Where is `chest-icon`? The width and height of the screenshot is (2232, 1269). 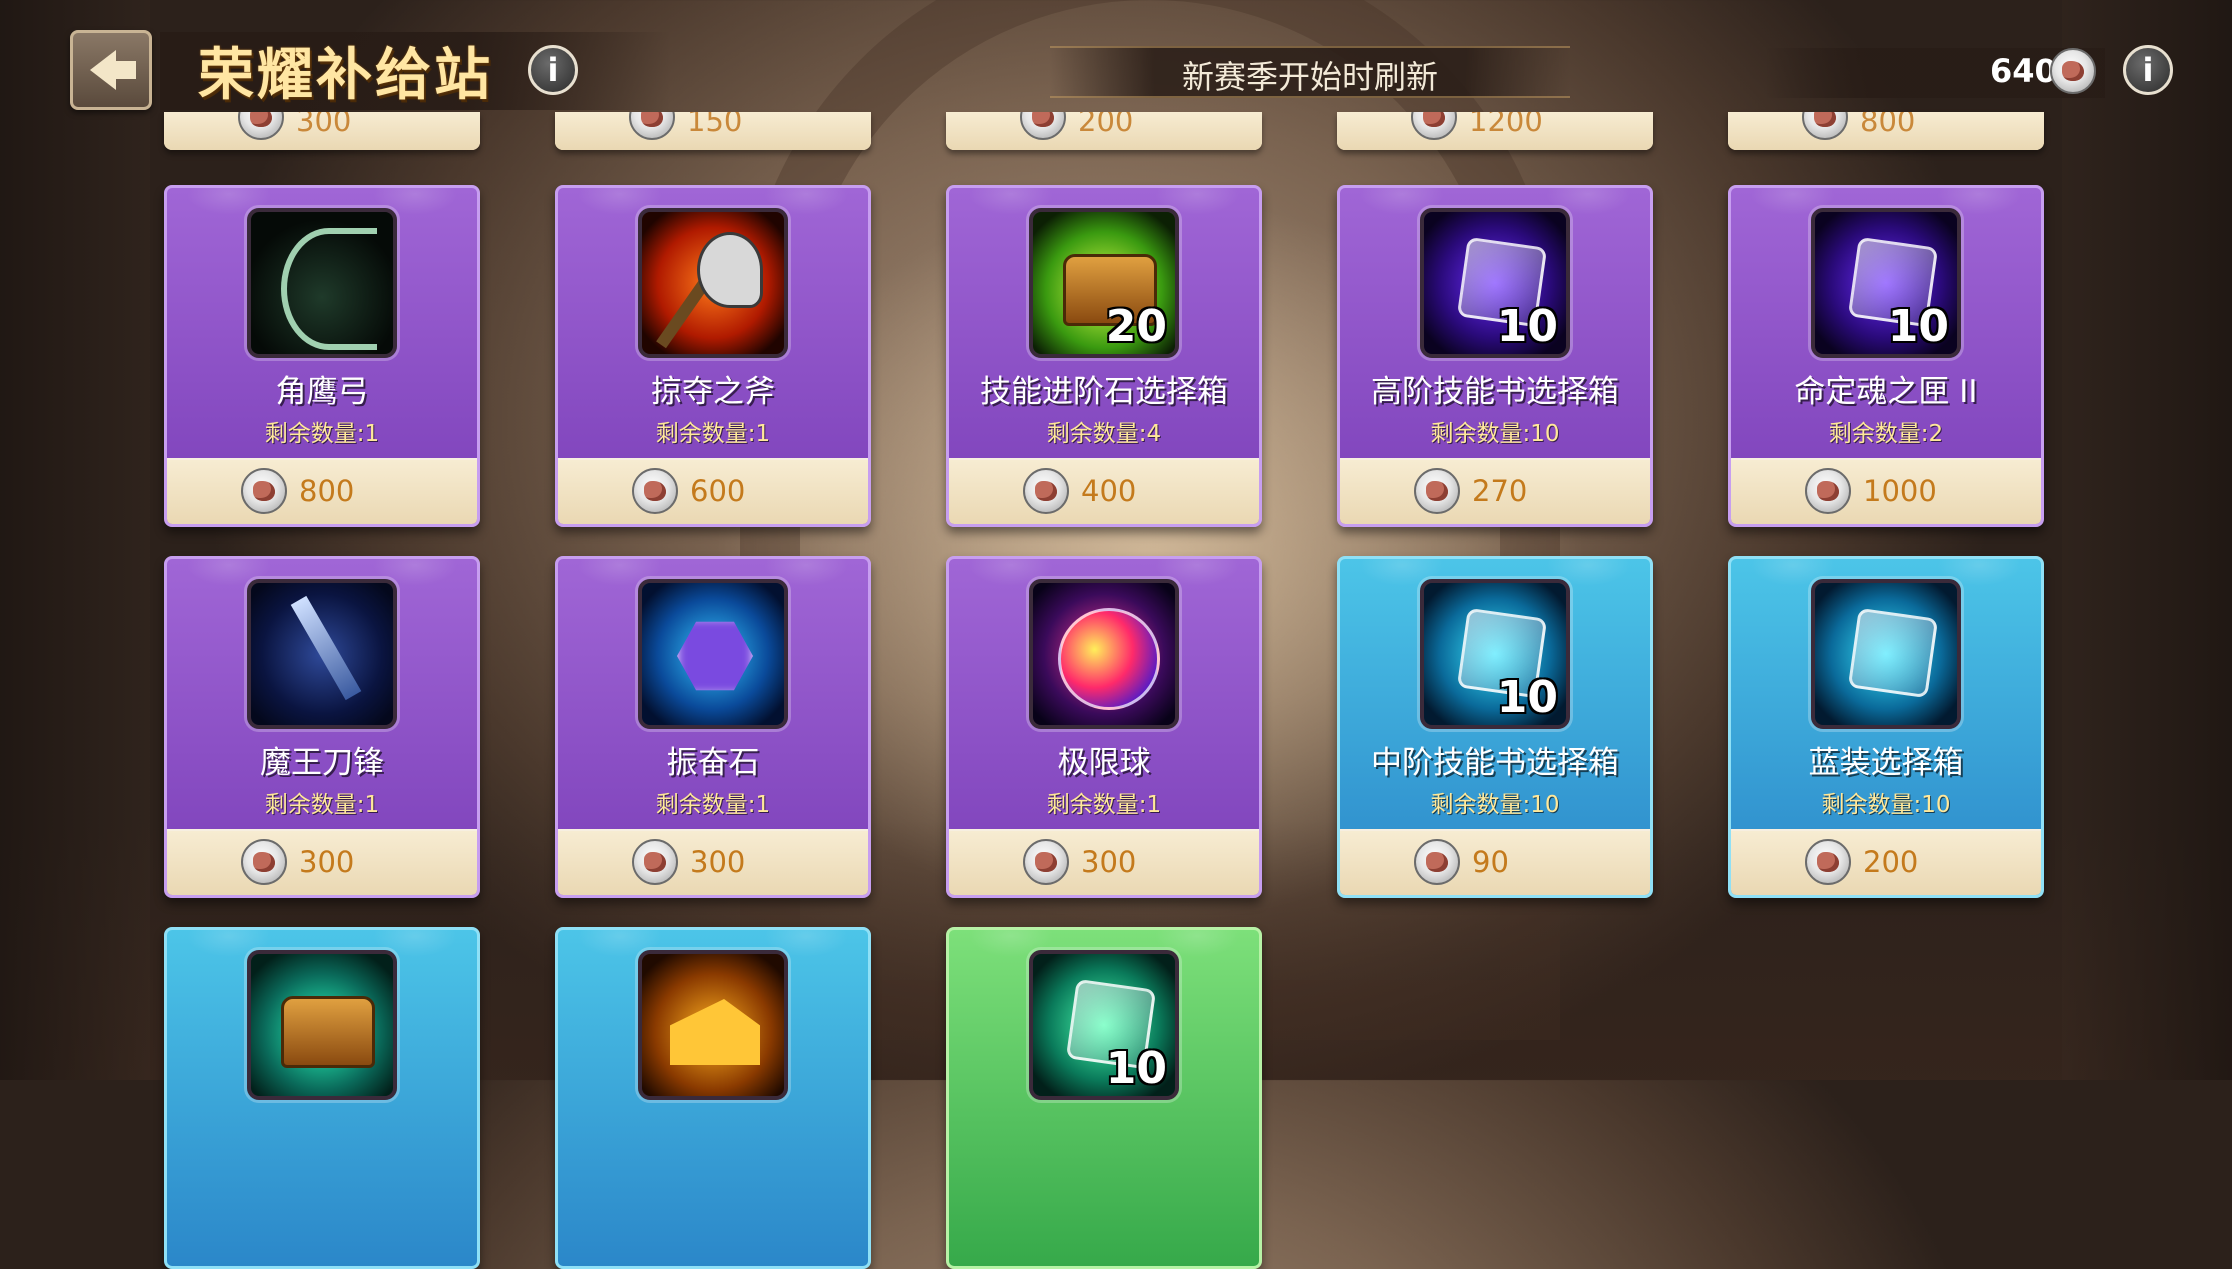
chest-icon is located at coordinates (322, 1025).